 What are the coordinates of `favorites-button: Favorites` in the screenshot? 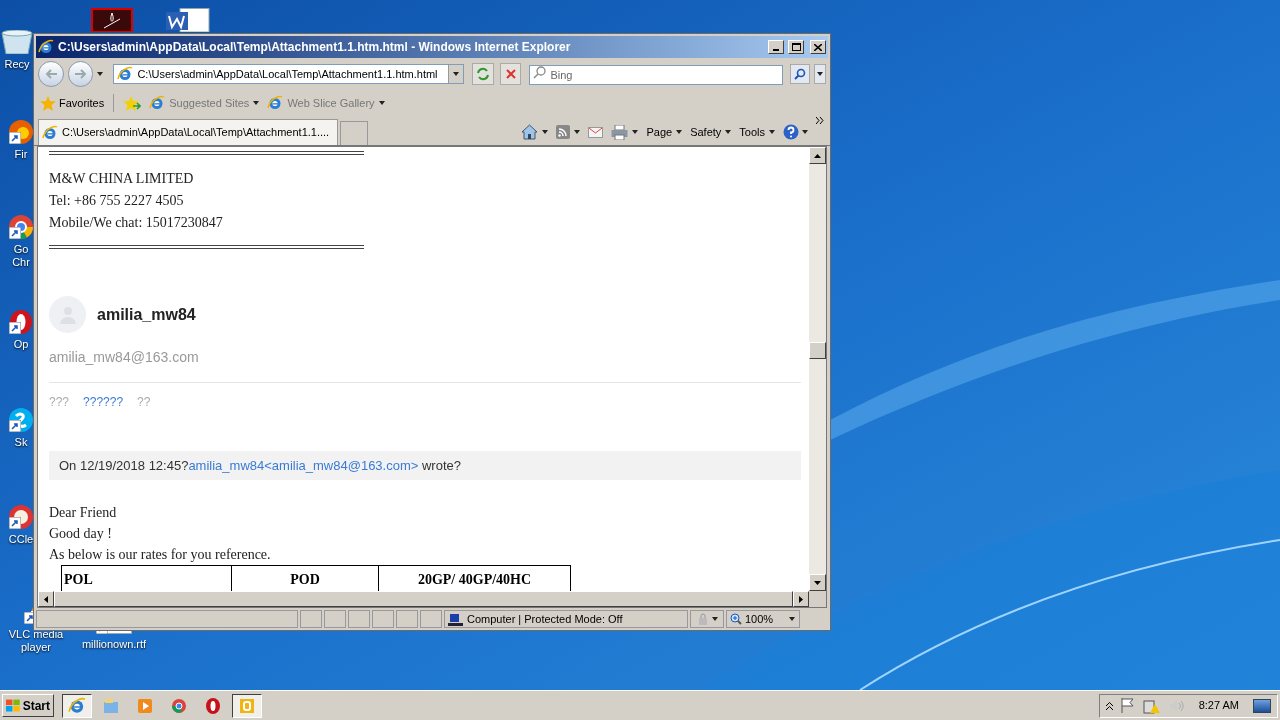 It's located at (72, 103).